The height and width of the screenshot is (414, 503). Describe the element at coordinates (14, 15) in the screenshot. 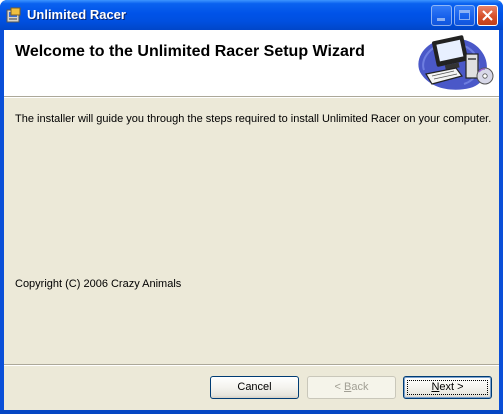

I see `installer-app-icon` at that location.